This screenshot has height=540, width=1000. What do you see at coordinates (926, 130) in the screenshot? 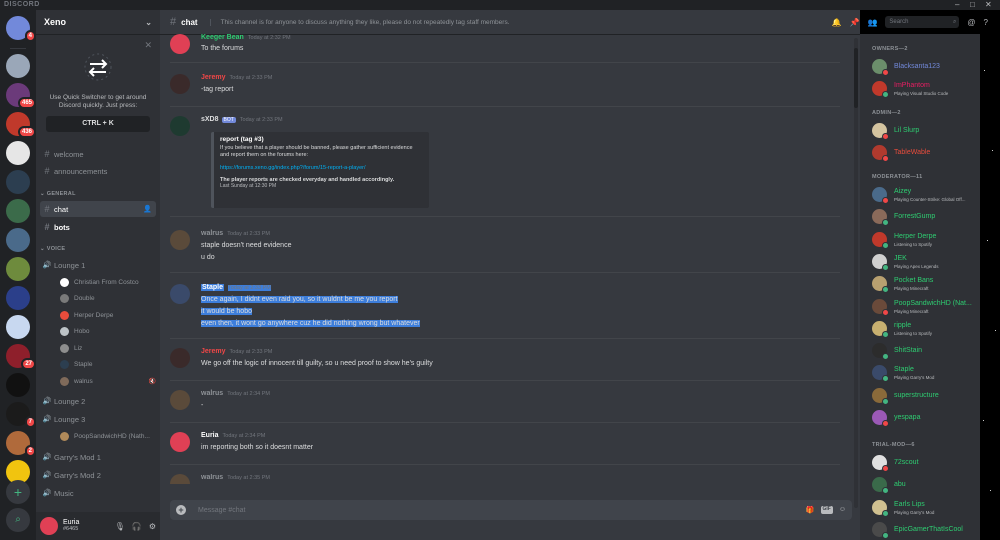
I see `member-item: Lil Slurp` at bounding box center [926, 130].